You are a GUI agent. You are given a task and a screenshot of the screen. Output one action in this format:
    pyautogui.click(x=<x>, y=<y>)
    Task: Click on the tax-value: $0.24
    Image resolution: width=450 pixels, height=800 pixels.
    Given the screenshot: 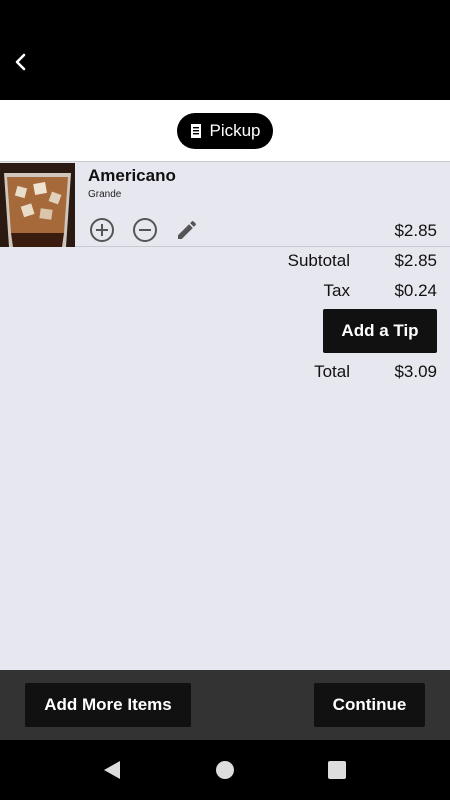 What is the action you would take?
    pyautogui.click(x=415, y=290)
    